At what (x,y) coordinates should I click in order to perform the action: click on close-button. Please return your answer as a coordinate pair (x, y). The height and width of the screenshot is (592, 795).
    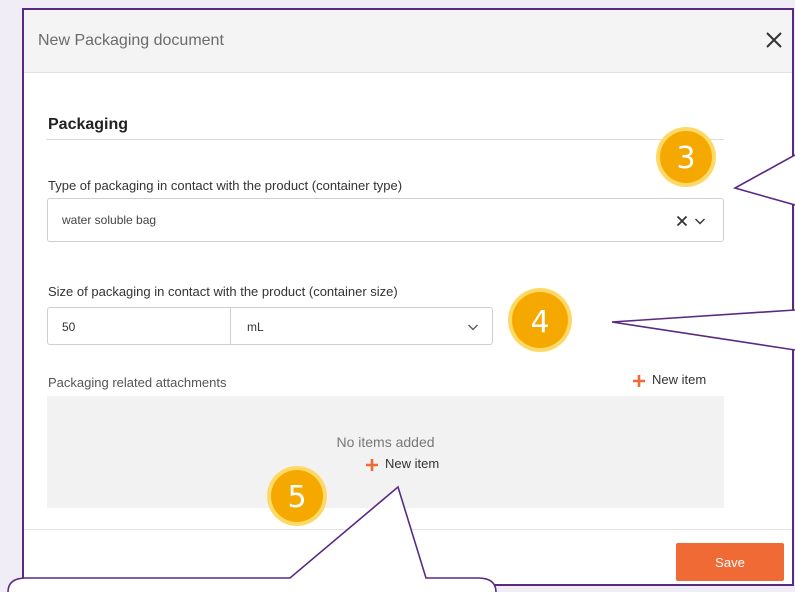
    Looking at the image, I should click on (774, 40).